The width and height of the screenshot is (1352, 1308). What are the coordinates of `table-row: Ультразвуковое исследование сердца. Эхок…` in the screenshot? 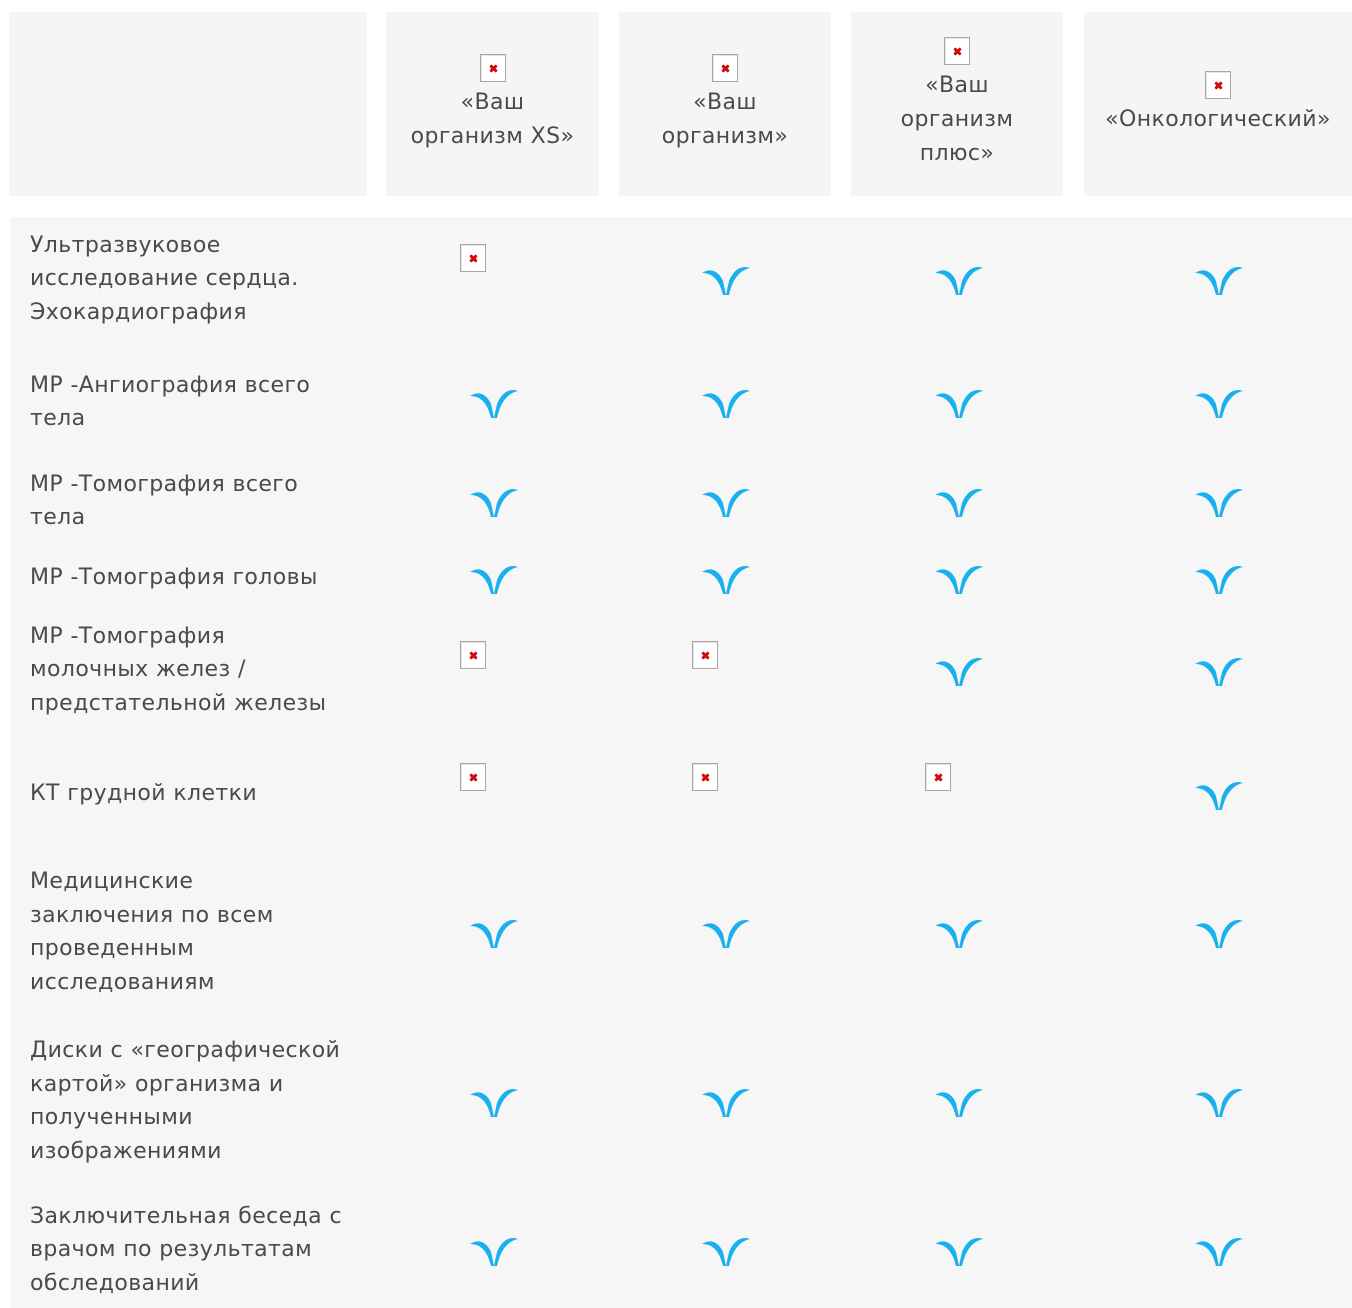 It's located at (681, 279).